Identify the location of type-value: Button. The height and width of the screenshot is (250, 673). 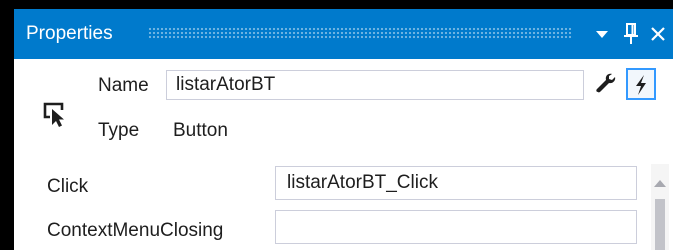
(200, 130).